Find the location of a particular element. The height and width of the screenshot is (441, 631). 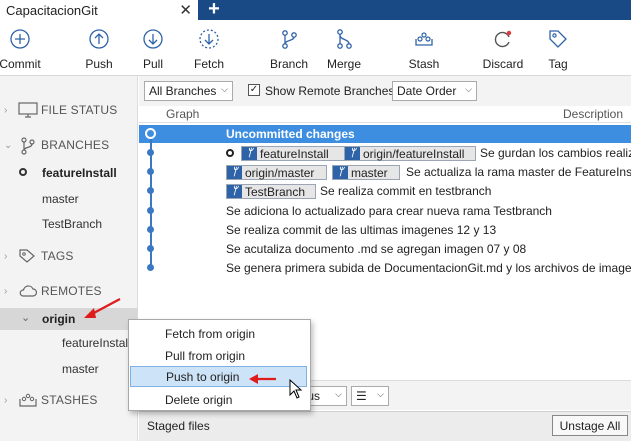

branch-icon is located at coordinates (289, 39).